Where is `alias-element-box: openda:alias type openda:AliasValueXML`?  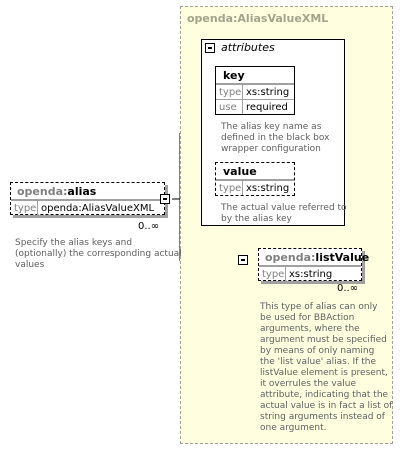
alias-element-box: openda:alias type openda:AliasValueXML is located at coordinates (87, 198).